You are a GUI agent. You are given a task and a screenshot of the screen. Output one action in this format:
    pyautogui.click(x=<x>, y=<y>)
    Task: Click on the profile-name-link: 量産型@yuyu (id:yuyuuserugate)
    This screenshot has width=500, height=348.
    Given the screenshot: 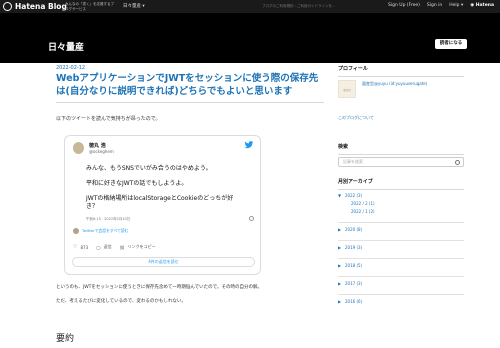 What is the action you would take?
    pyautogui.click(x=394, y=84)
    